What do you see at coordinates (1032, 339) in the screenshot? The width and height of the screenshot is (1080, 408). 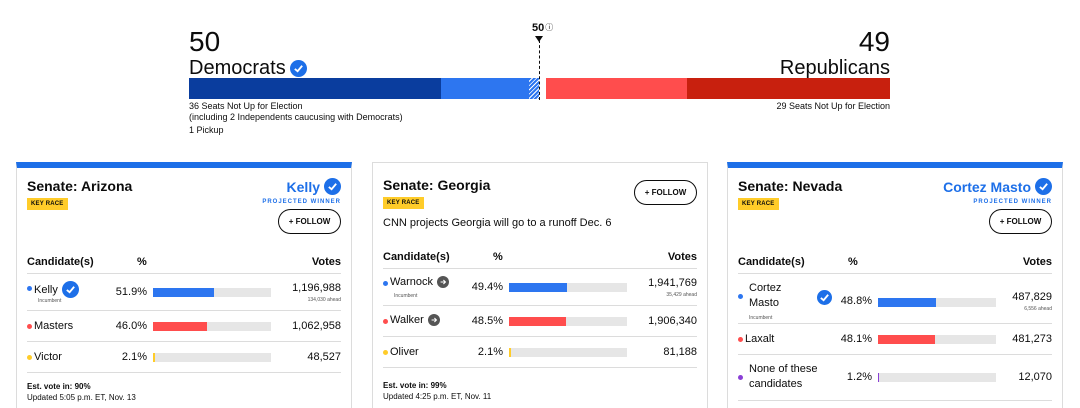 I see `vote-count: 481,273` at bounding box center [1032, 339].